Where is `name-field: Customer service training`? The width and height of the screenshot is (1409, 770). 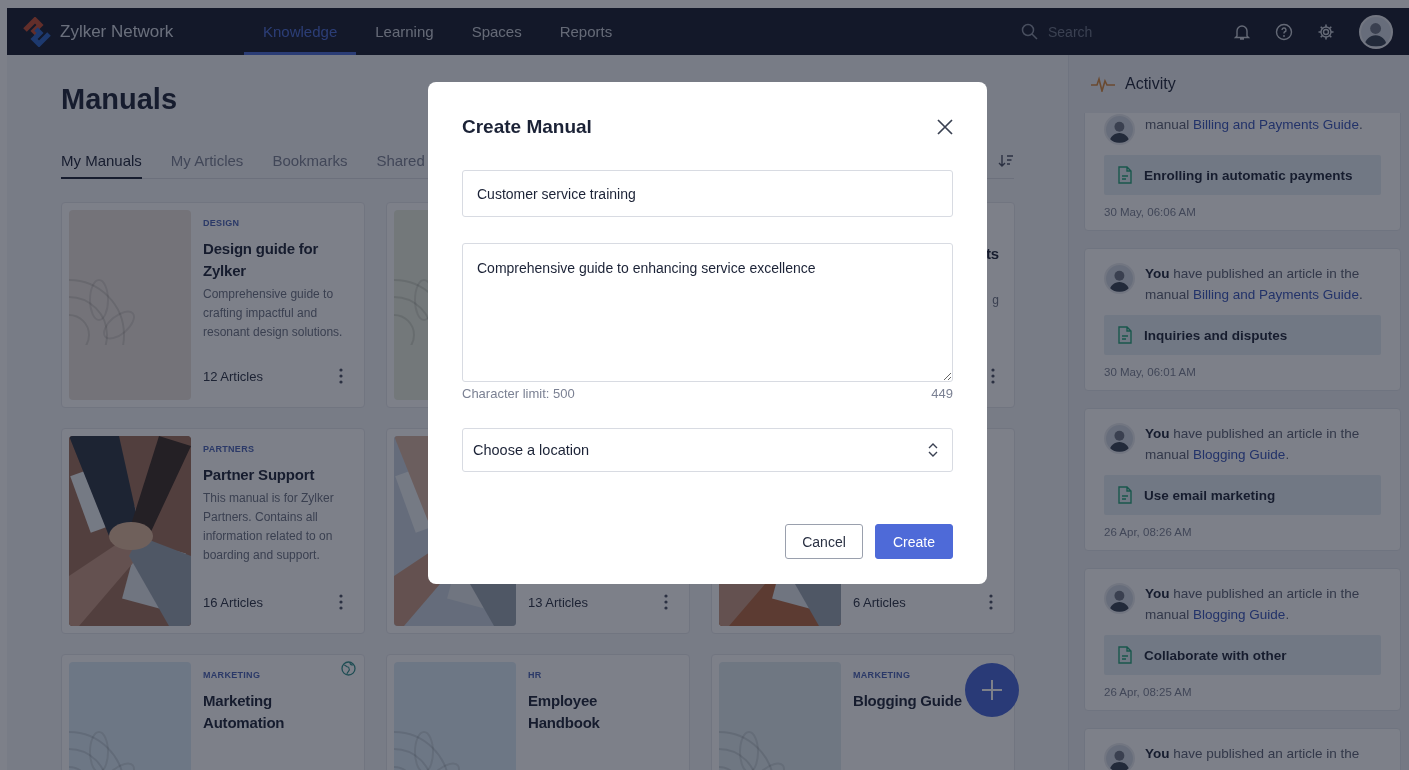
name-field: Customer service training is located at coordinates (707, 193).